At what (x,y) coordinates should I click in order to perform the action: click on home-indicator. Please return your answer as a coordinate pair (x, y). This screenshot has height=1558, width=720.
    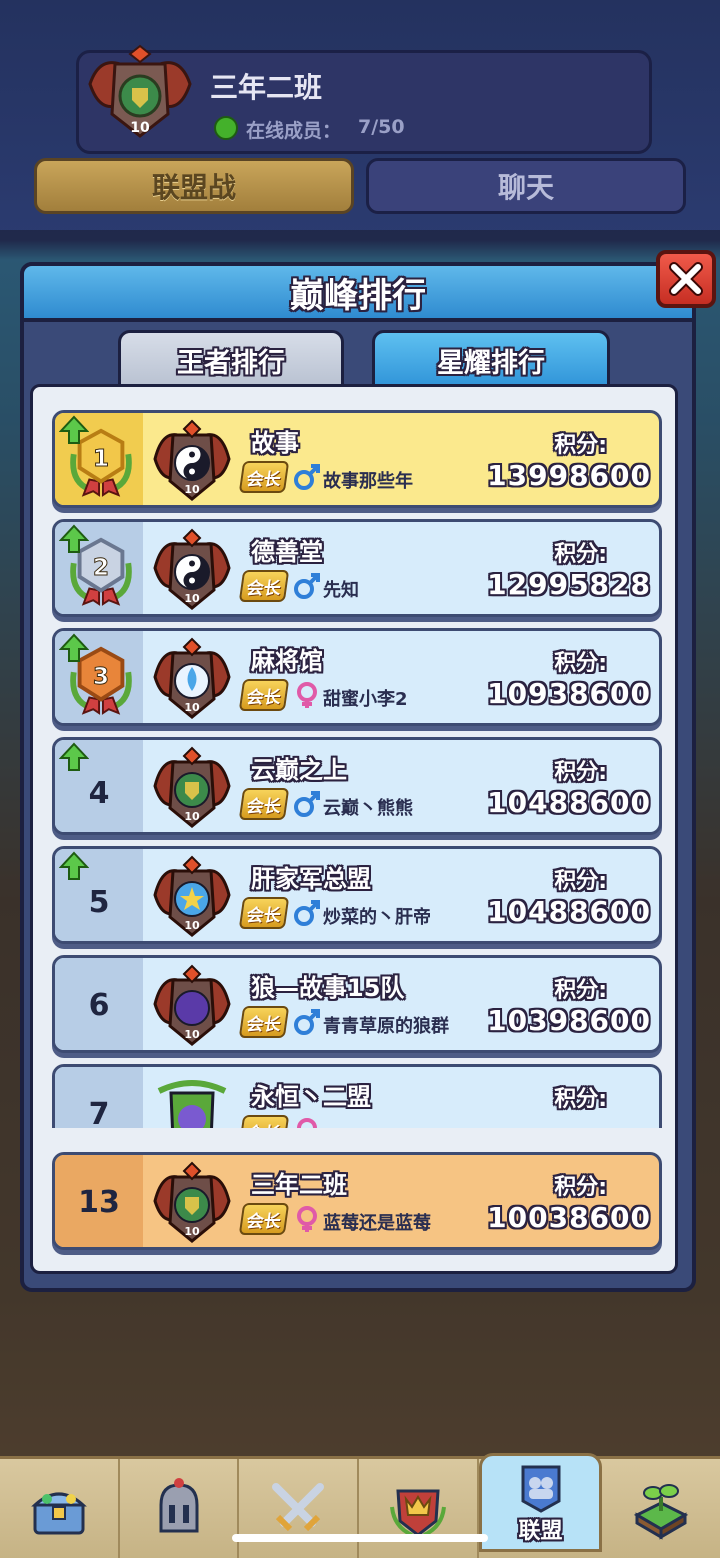
    Looking at the image, I should click on (360, 1538).